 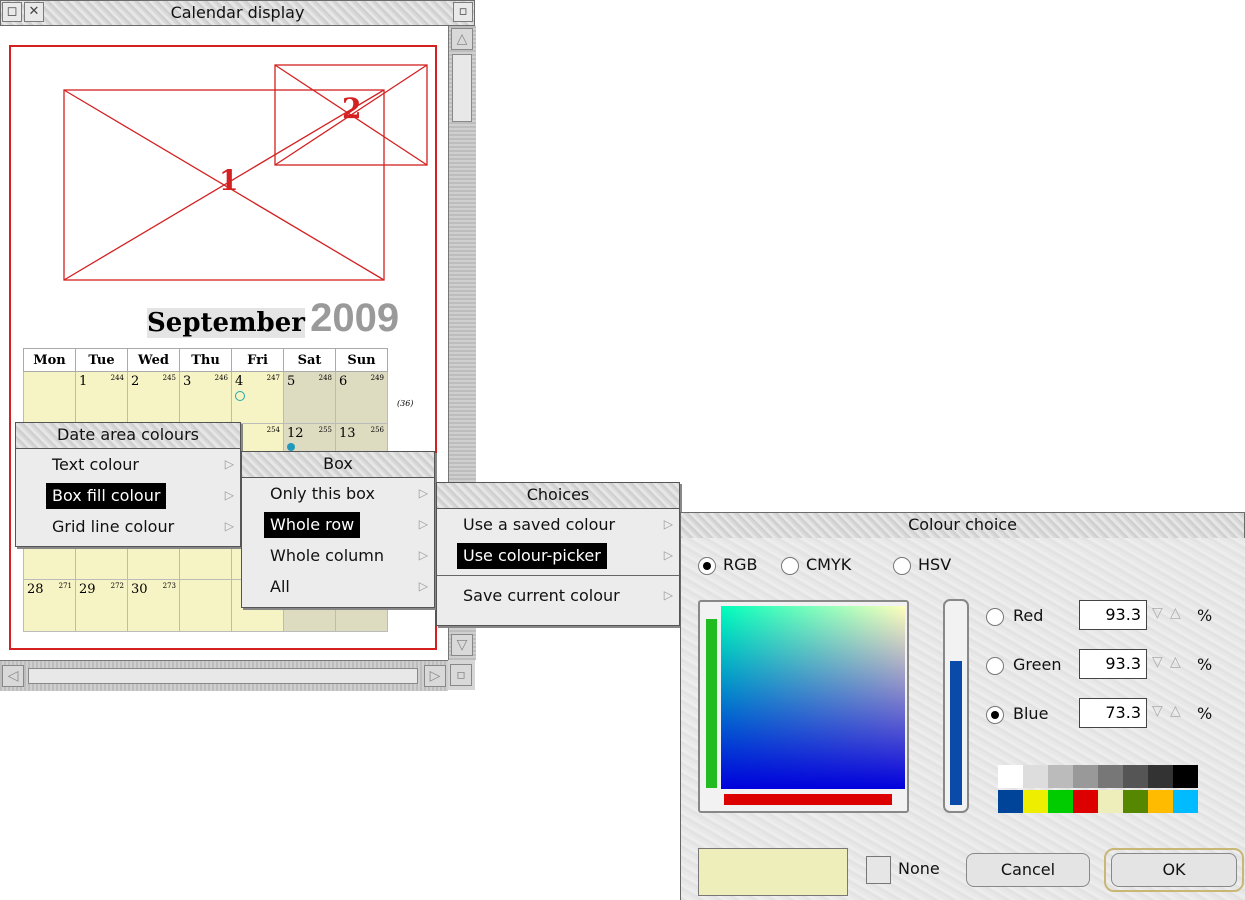 I want to click on day-cell: 4 247, so click(x=257, y=397).